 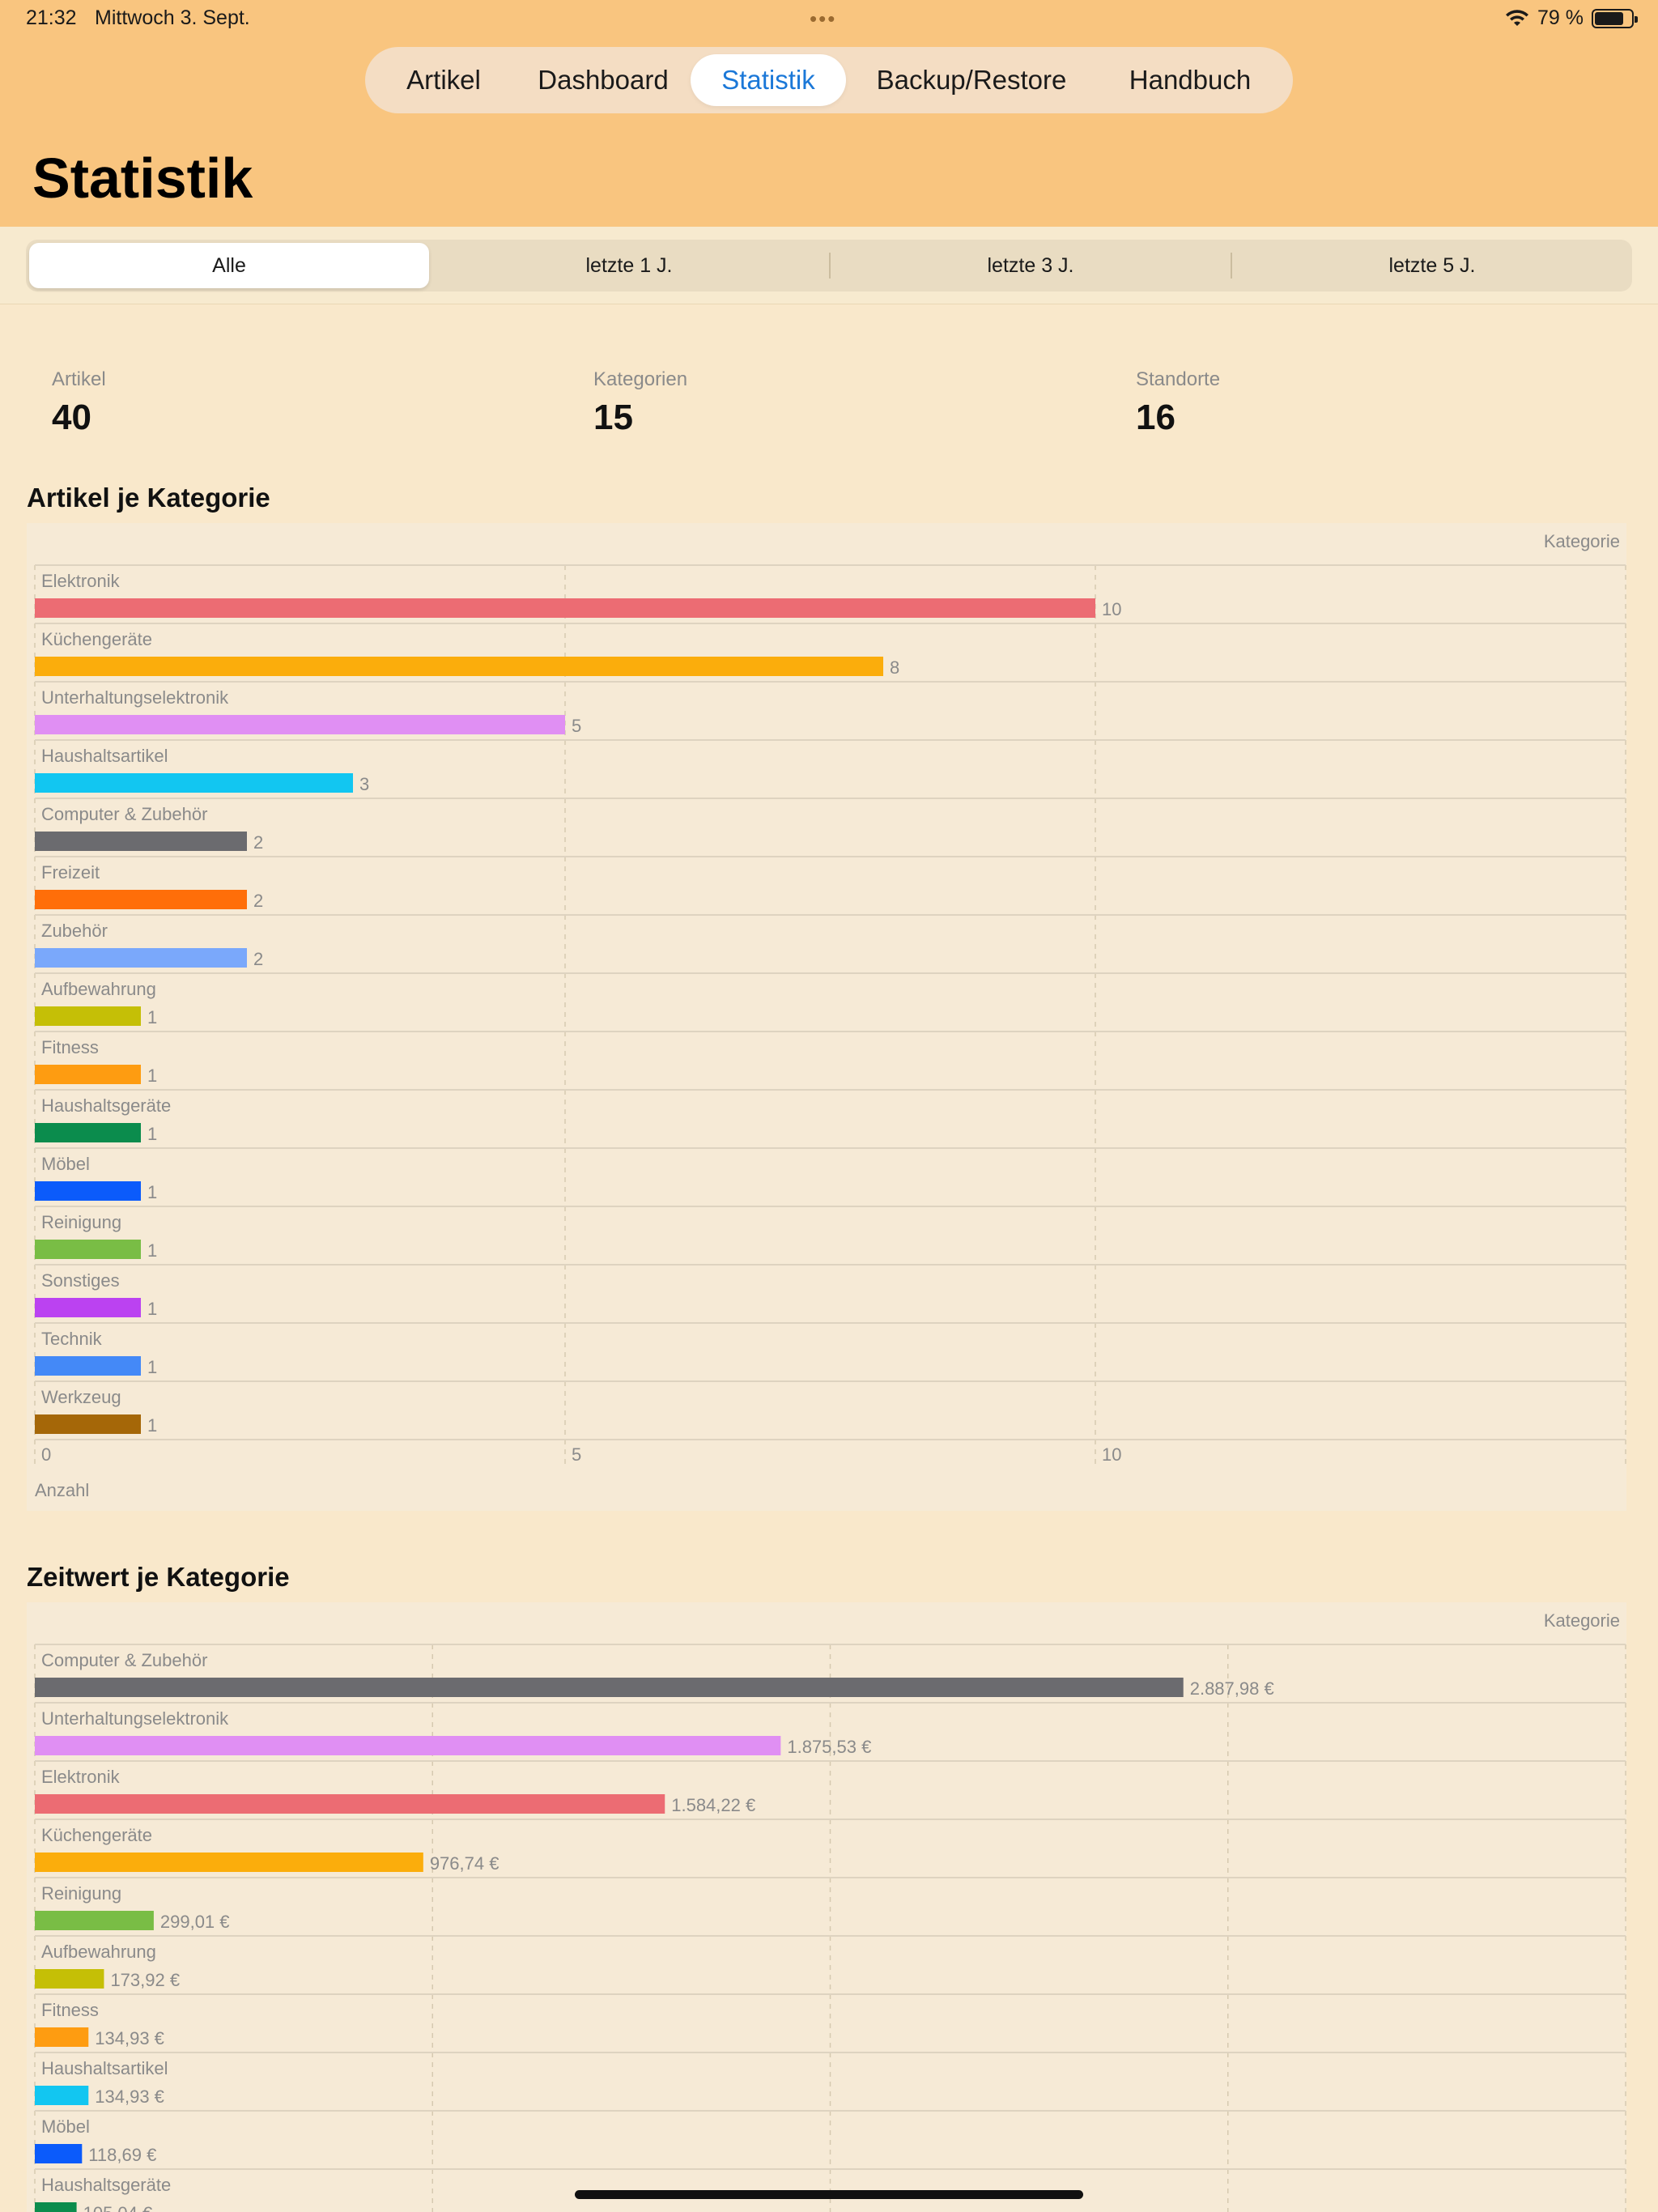 What do you see at coordinates (823, 19) in the screenshot?
I see `multitask-dots-icon: •••` at bounding box center [823, 19].